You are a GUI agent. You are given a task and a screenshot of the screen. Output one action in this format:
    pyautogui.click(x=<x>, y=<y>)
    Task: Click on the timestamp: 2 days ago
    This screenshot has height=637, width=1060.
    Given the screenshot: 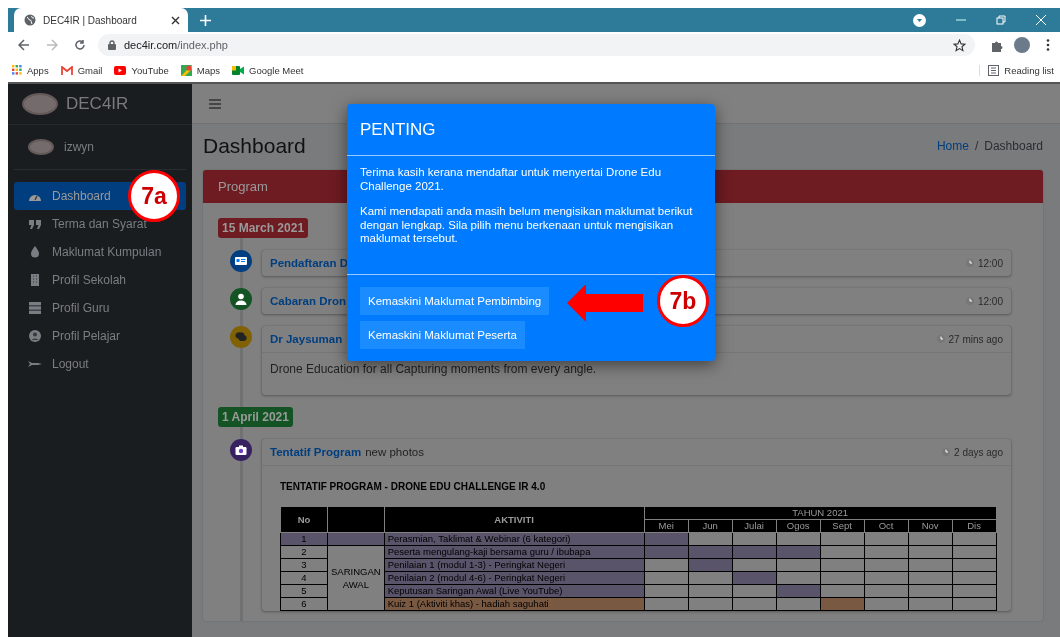 What is the action you would take?
    pyautogui.click(x=978, y=452)
    